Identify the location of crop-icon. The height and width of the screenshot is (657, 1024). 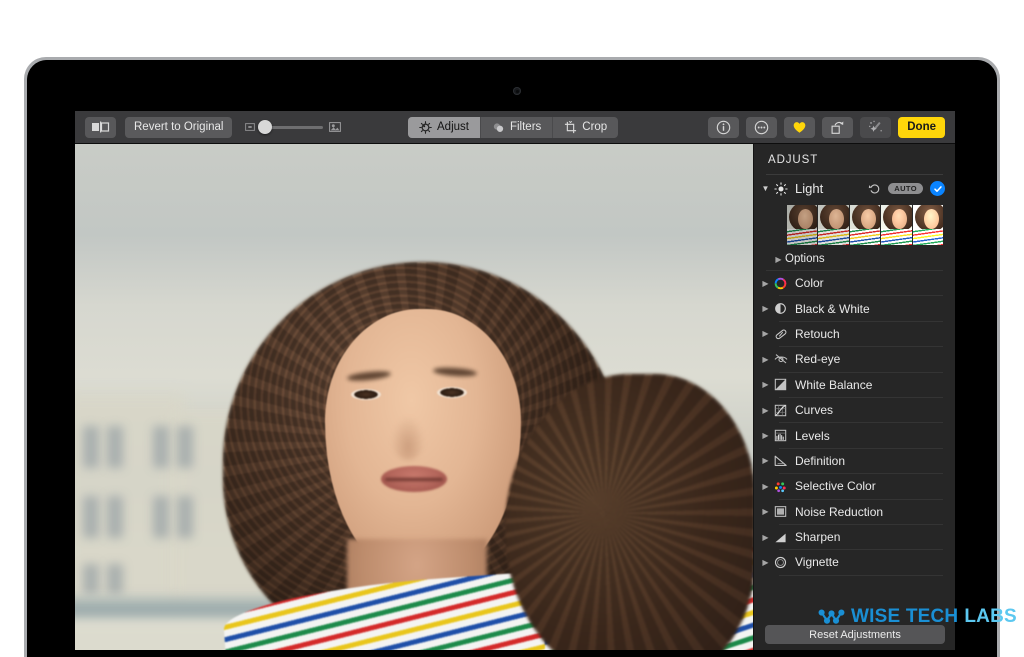
(571, 126).